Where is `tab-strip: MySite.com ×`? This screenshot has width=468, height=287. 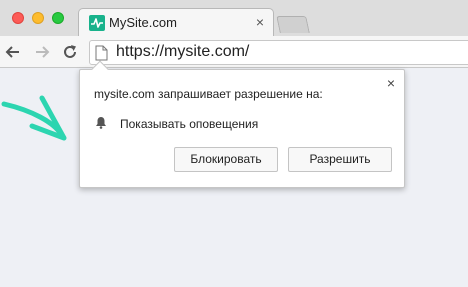 tab-strip: MySite.com × is located at coordinates (234, 18).